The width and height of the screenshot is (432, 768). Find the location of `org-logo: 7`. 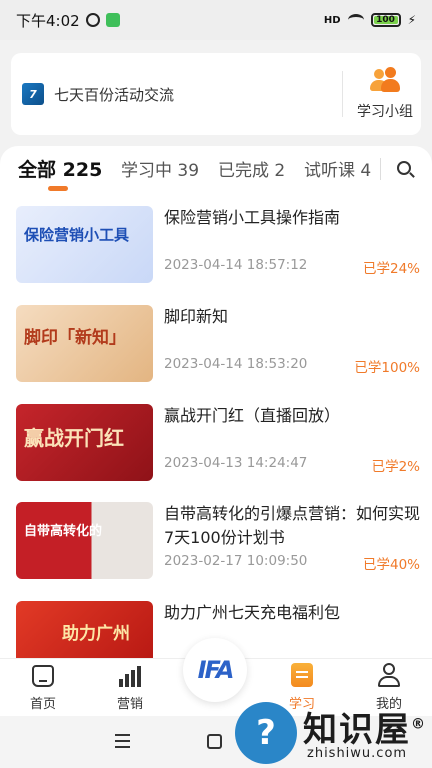

org-logo: 7 is located at coordinates (33, 94).